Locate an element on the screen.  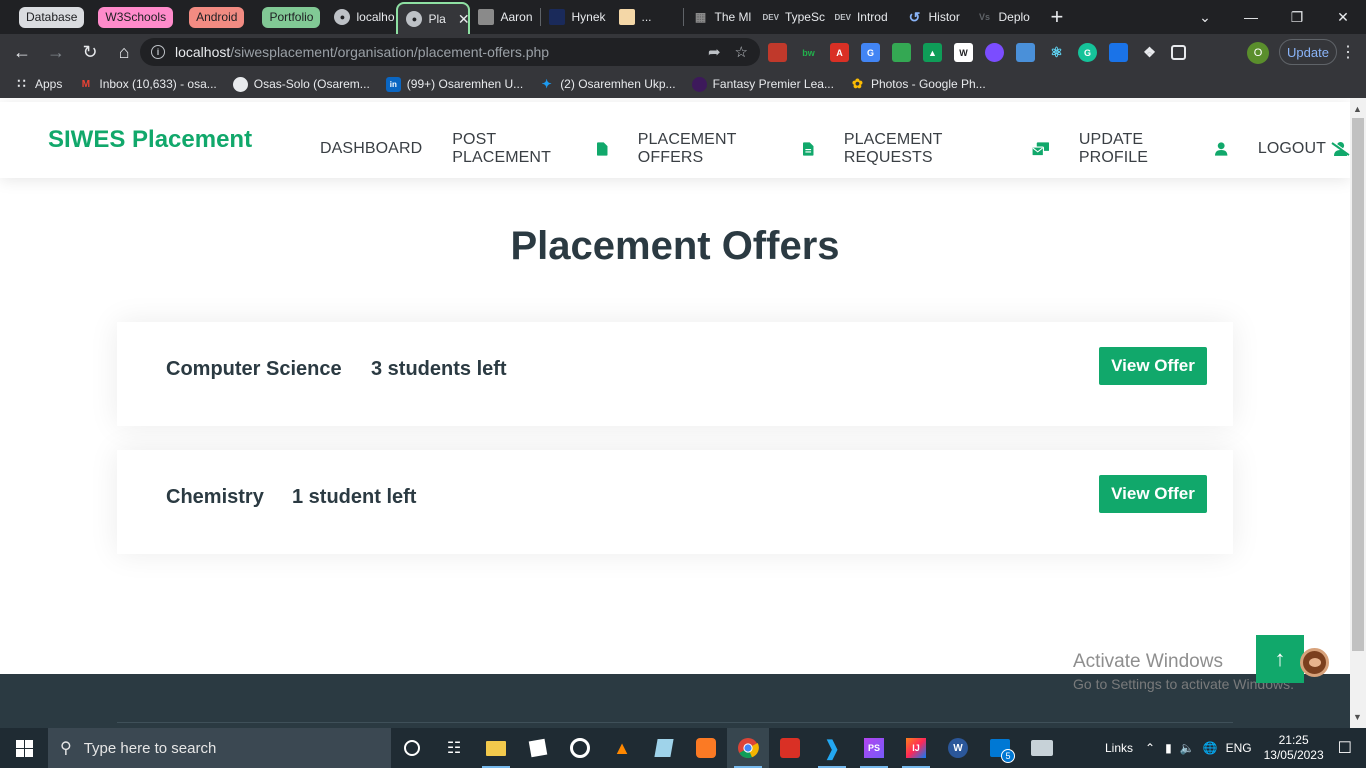
intellij-icon: IJ is located at coordinates (916, 748).